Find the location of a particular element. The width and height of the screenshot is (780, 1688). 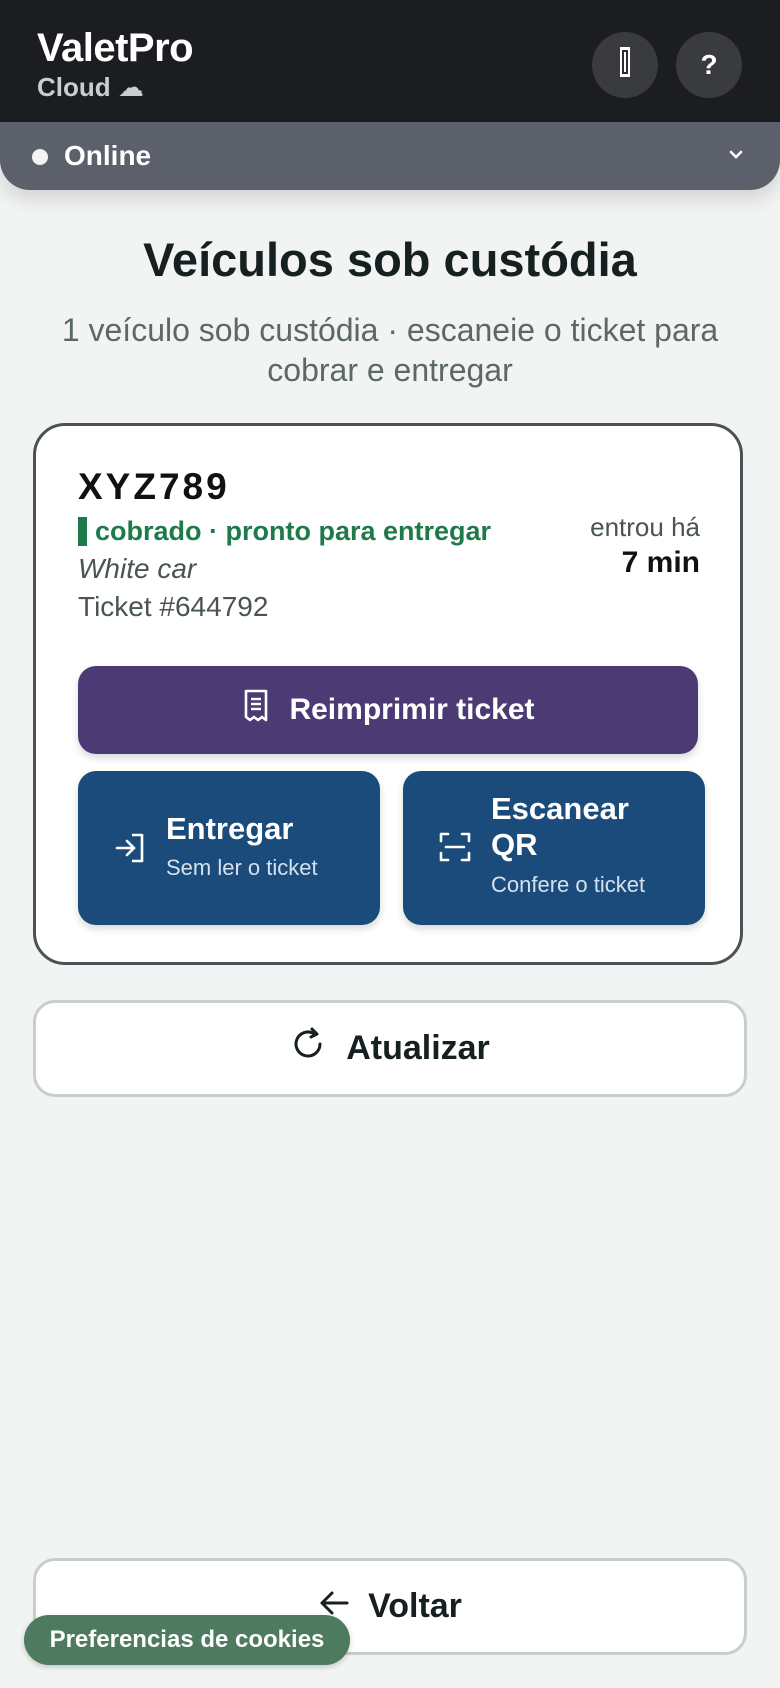

app-name: ValetPro is located at coordinates (115, 48).